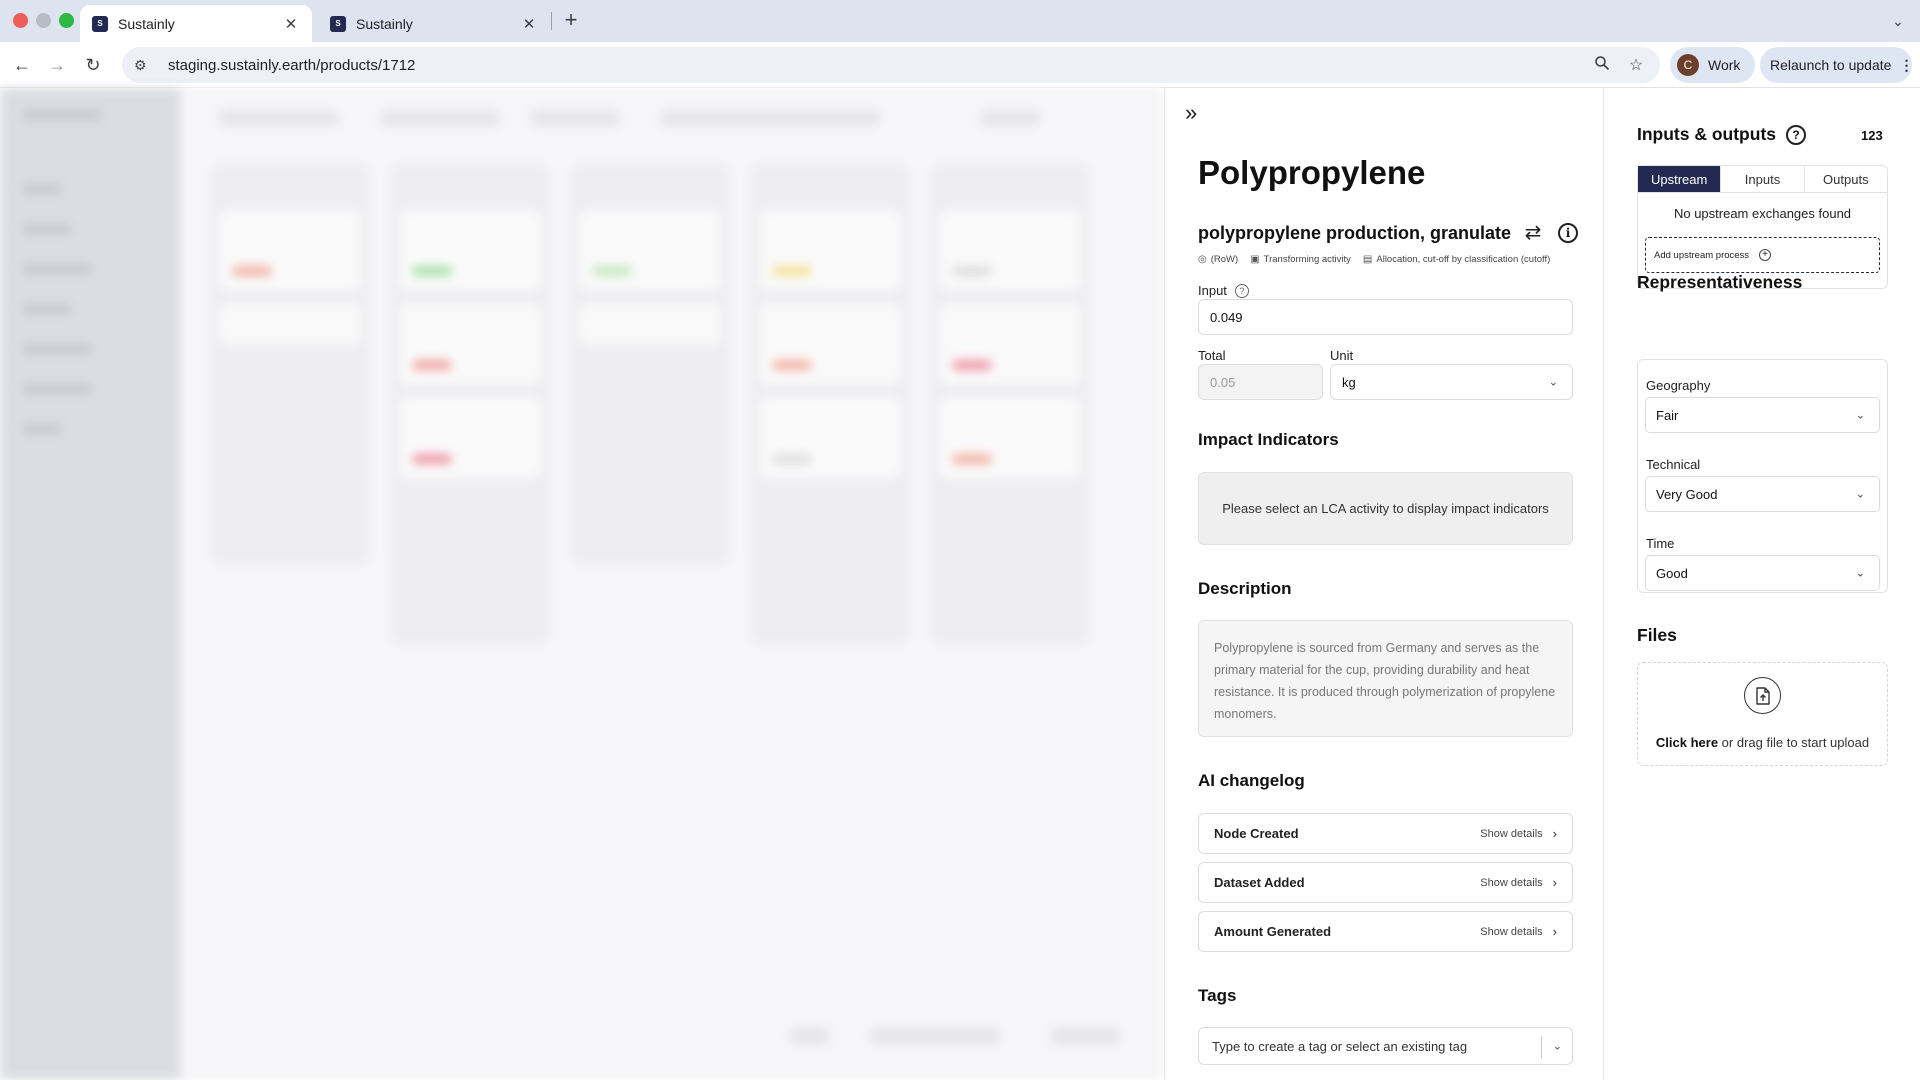 The image size is (1920, 1080). I want to click on reload-icon: ↻, so click(93, 65).